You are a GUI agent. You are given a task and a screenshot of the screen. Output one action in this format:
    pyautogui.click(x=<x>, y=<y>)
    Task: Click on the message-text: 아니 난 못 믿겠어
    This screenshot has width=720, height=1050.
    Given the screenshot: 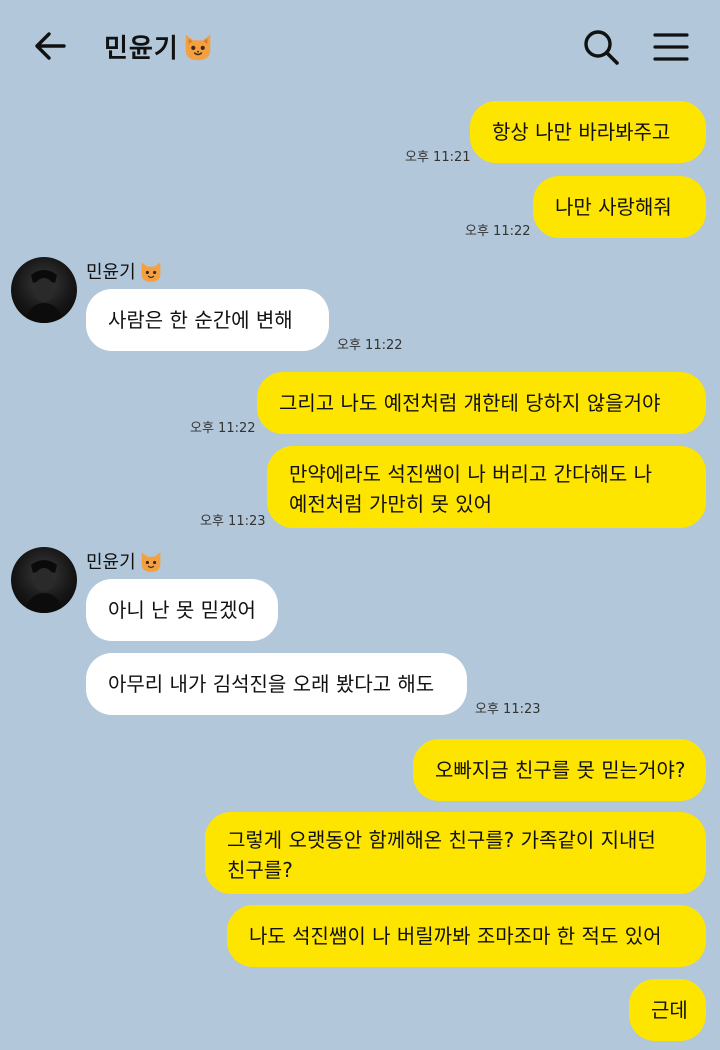 What is the action you would take?
    pyautogui.click(x=182, y=610)
    